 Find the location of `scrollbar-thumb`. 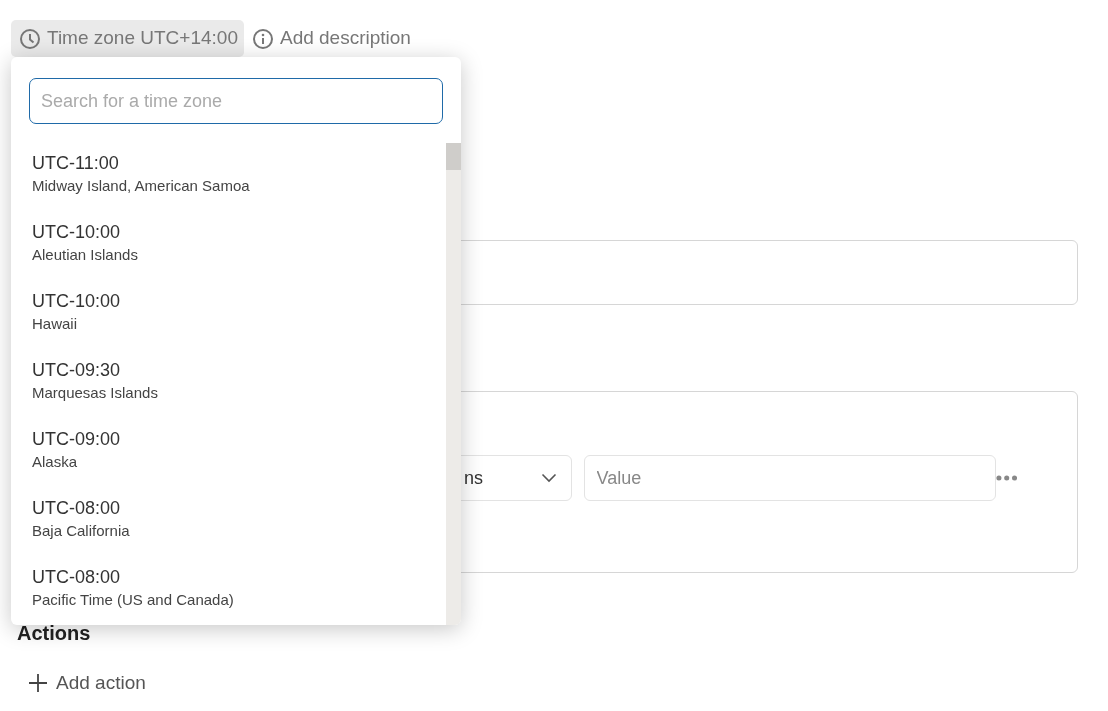

scrollbar-thumb is located at coordinates (453, 156).